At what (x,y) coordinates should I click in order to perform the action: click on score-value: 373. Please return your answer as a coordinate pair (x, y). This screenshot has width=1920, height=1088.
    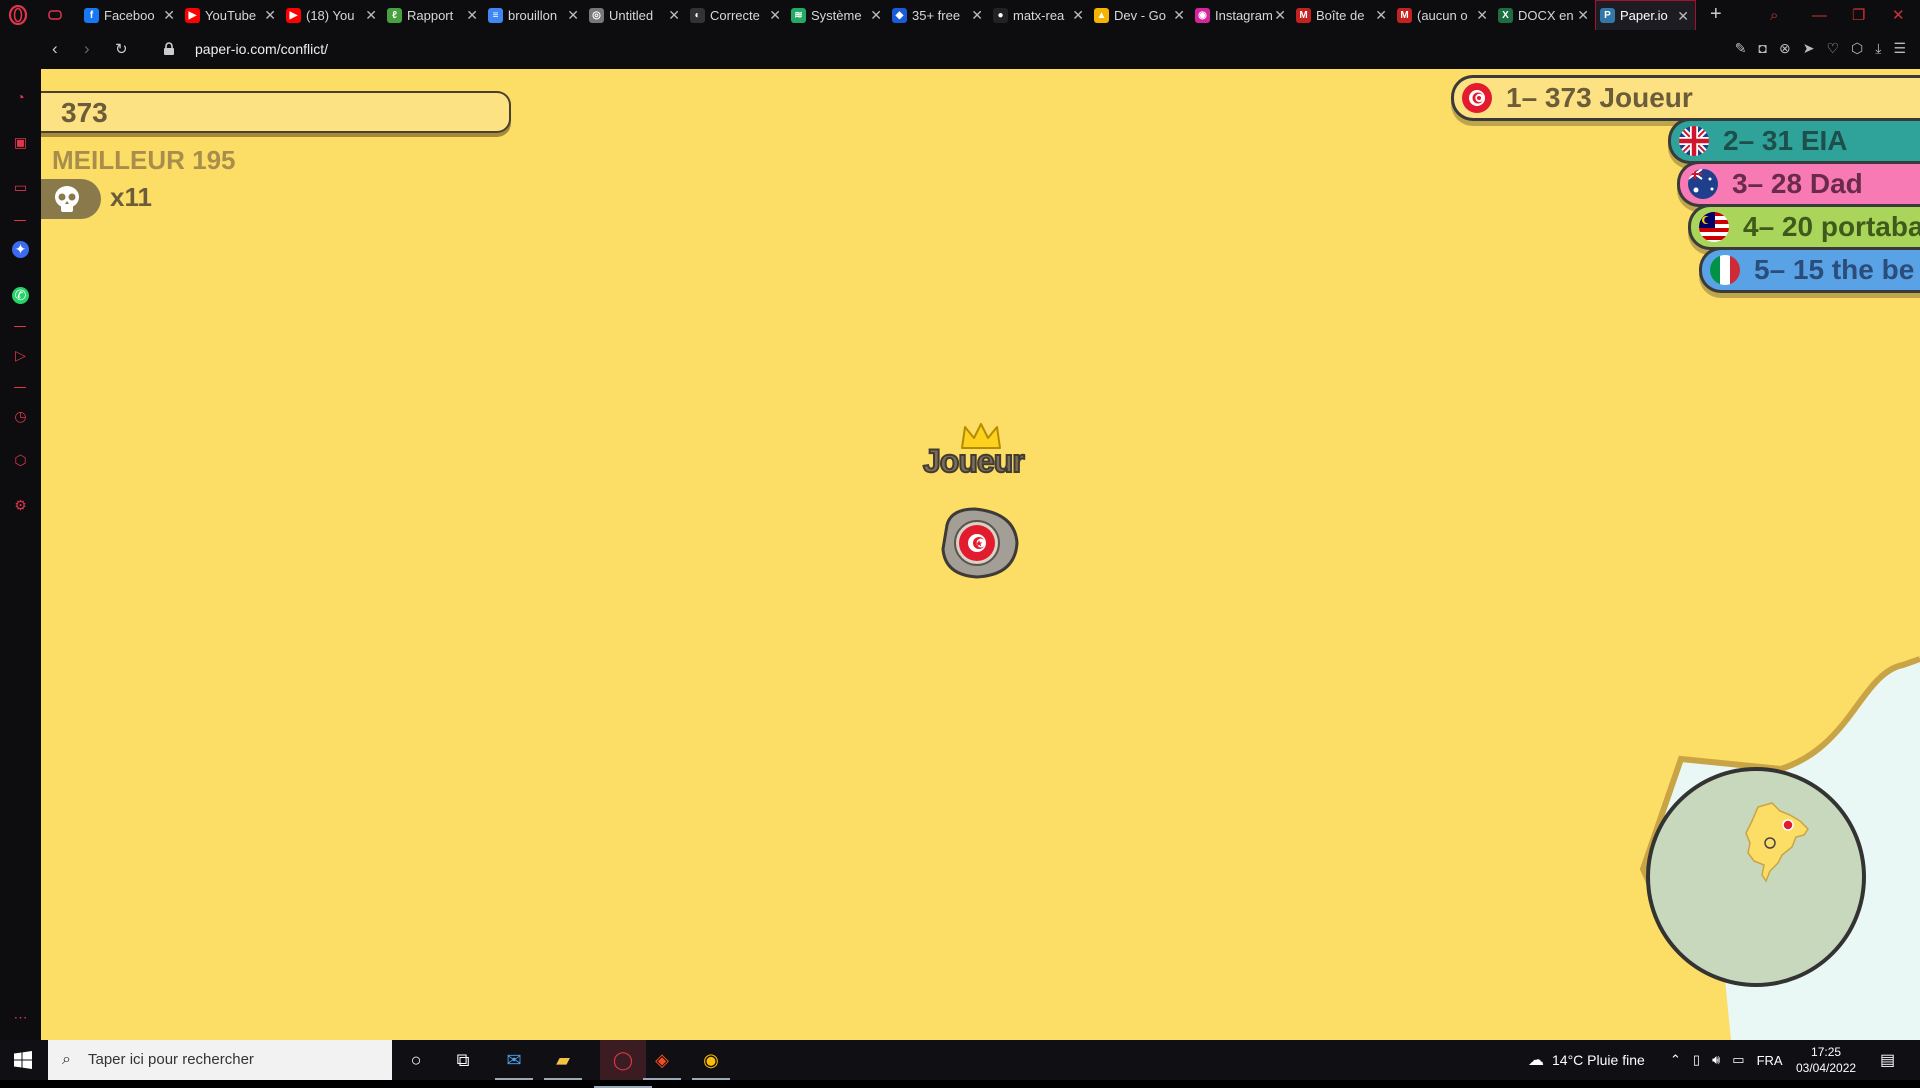
    Looking at the image, I should click on (84, 112).